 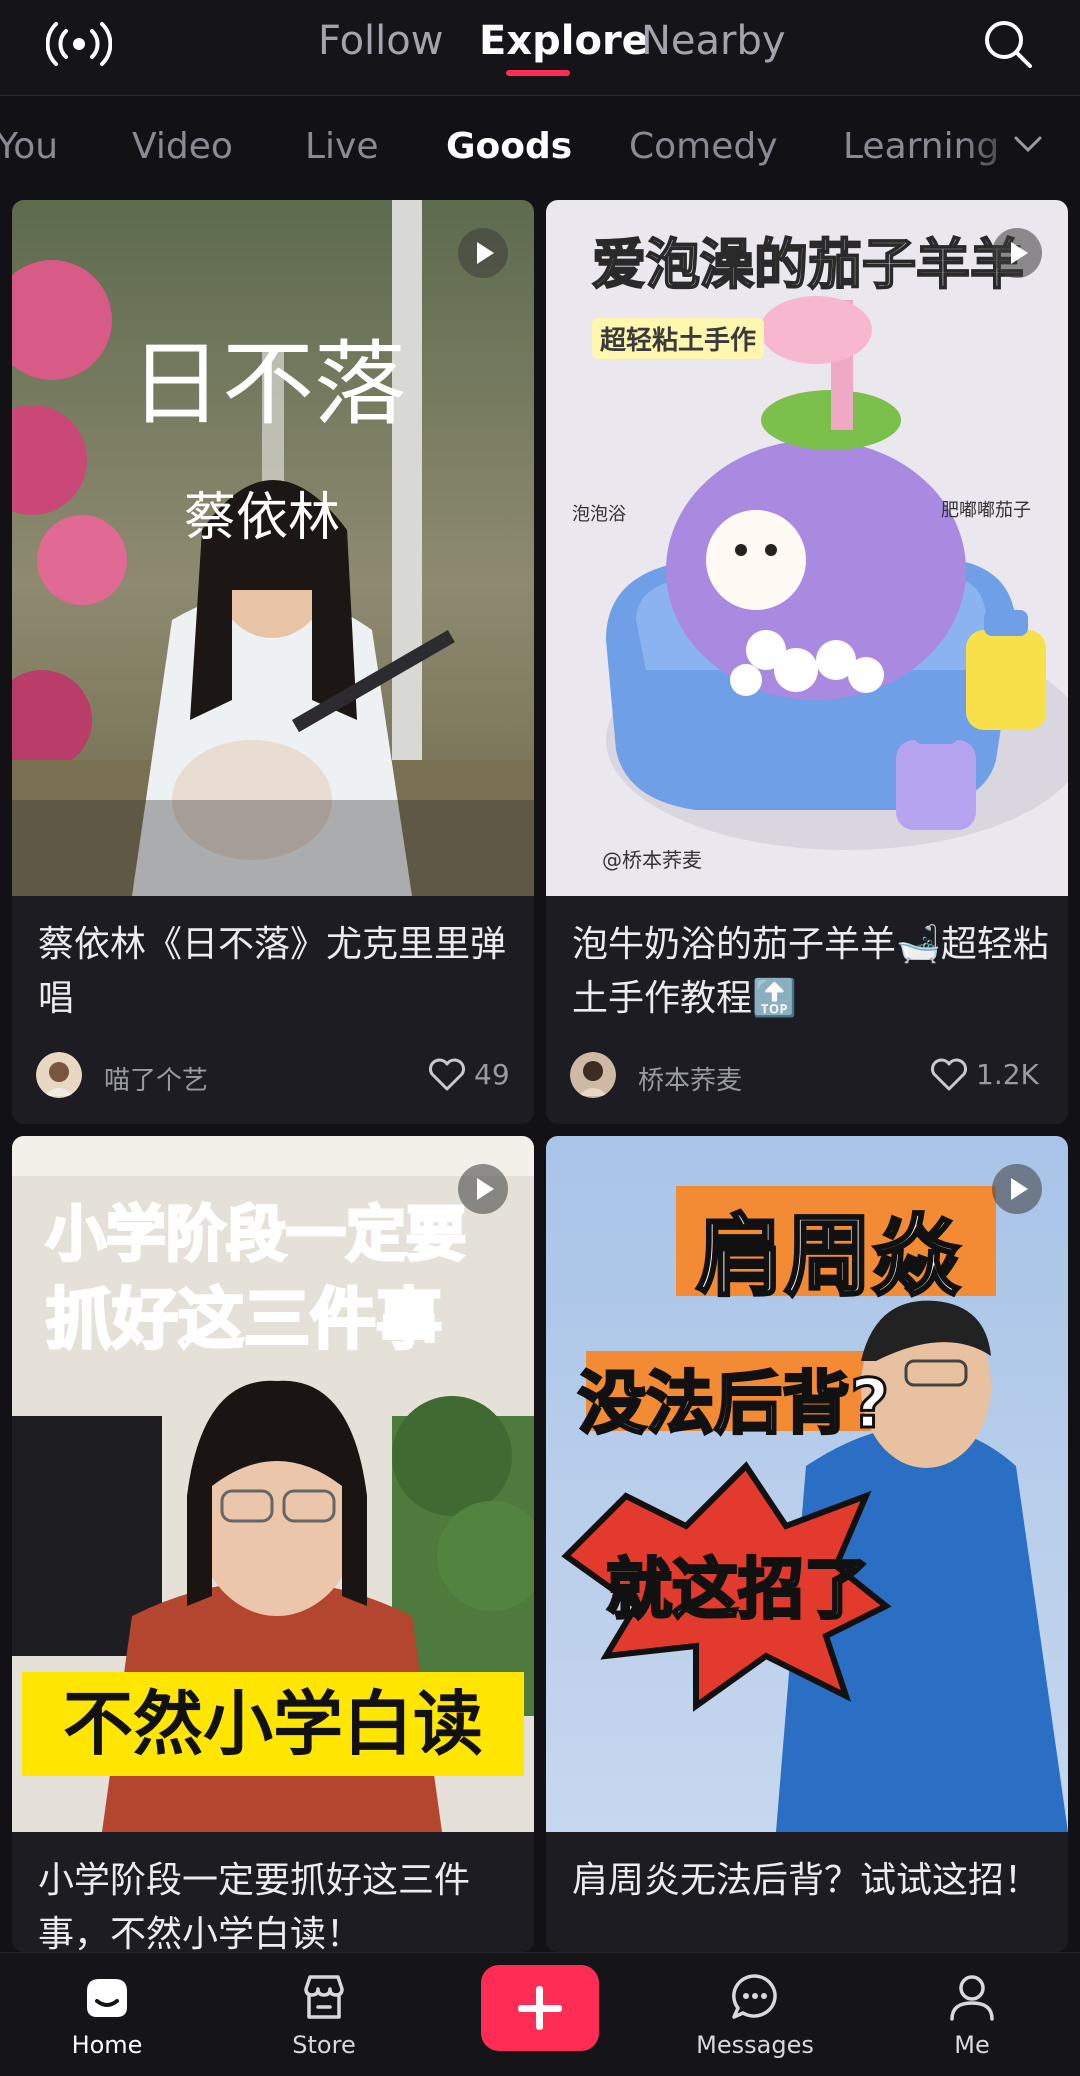 What do you see at coordinates (324, 2045) in the screenshot?
I see `nav-label: Store` at bounding box center [324, 2045].